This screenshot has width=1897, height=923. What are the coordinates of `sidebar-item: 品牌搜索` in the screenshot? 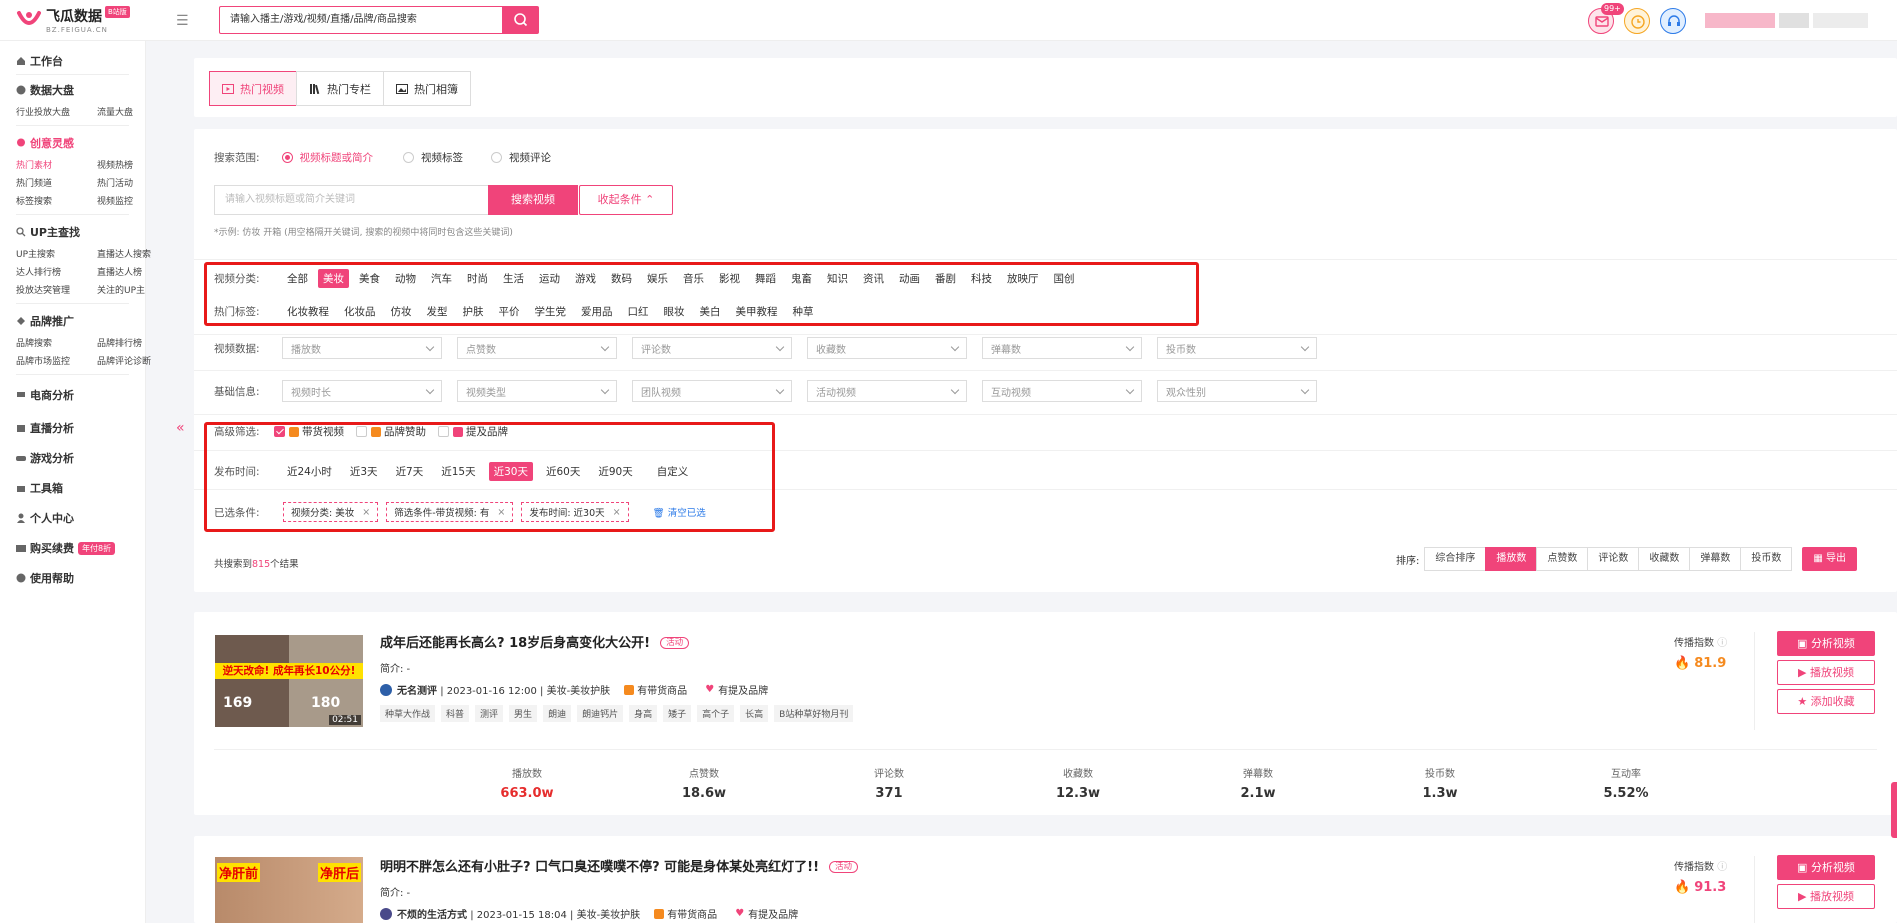 It's located at (56, 342).